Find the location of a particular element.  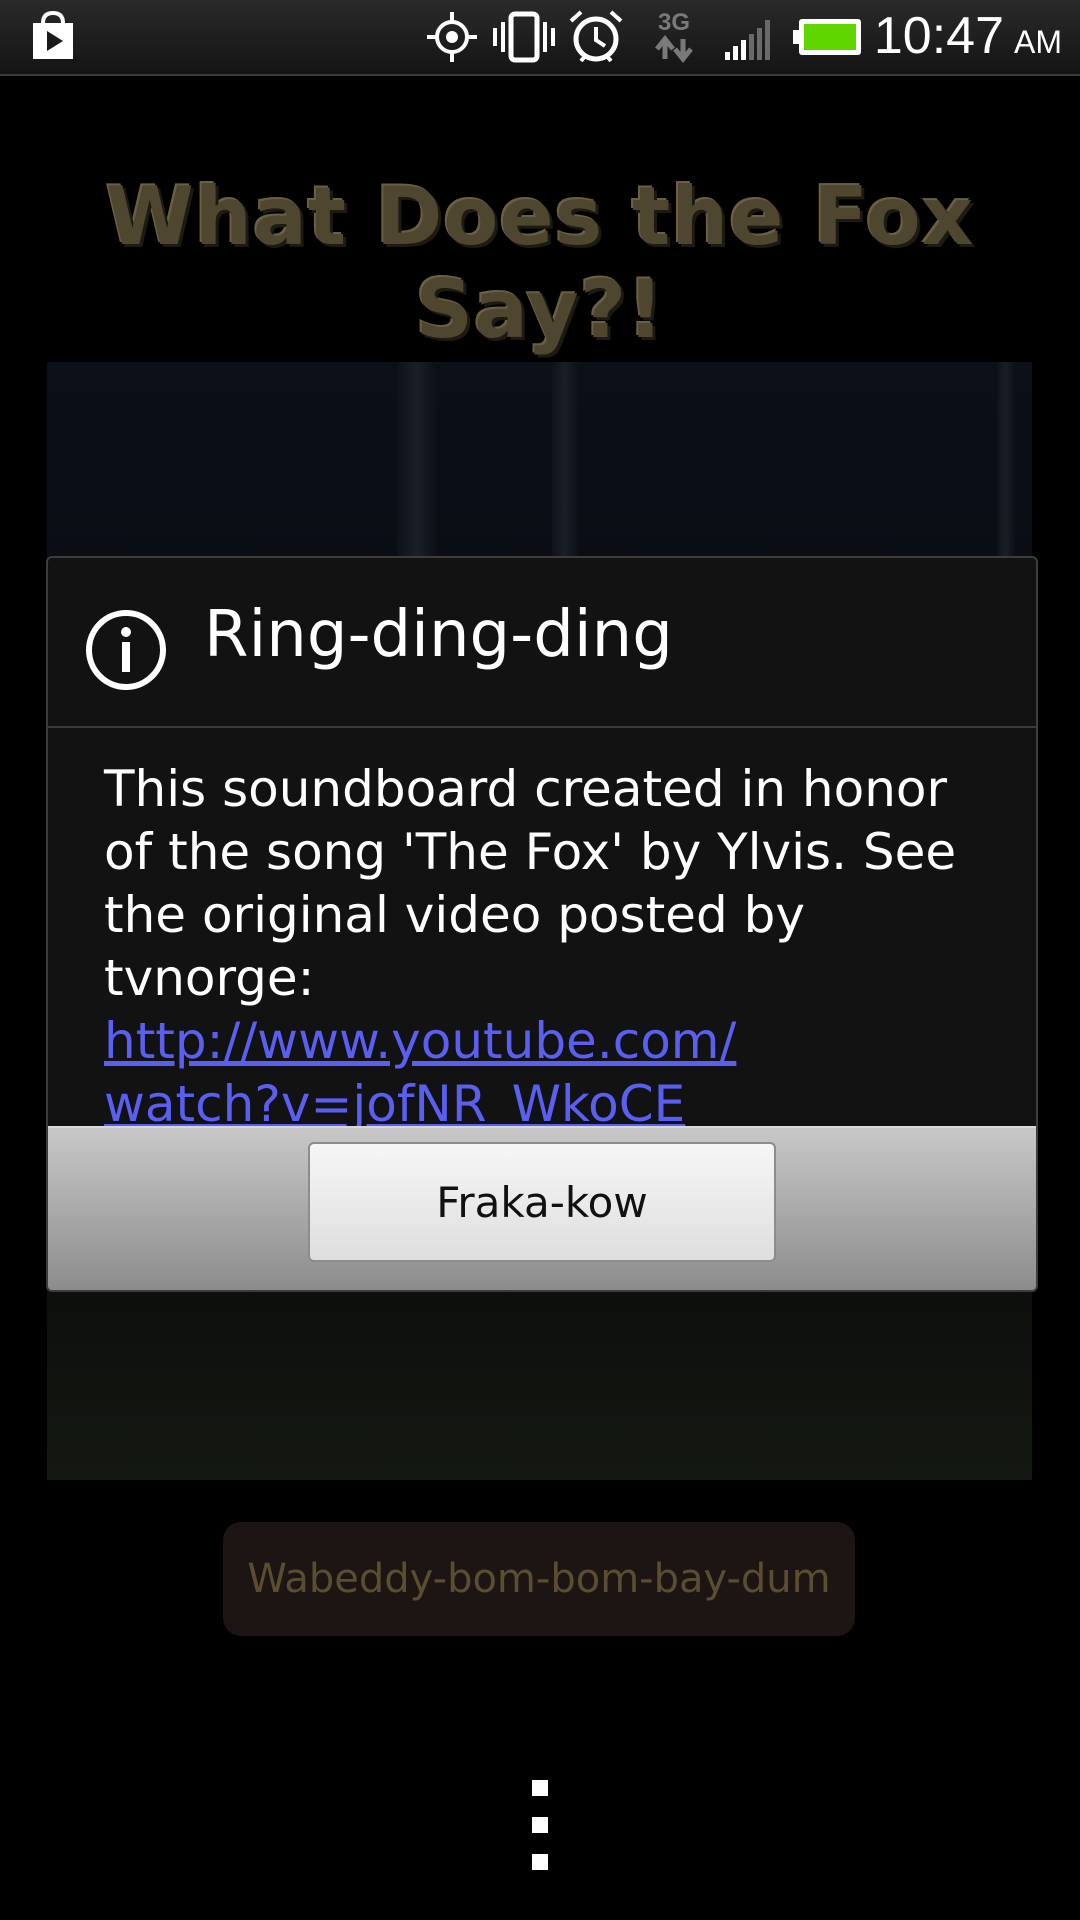

youtube-link-line1: http://www.youtube.com/ is located at coordinates (420, 1041).